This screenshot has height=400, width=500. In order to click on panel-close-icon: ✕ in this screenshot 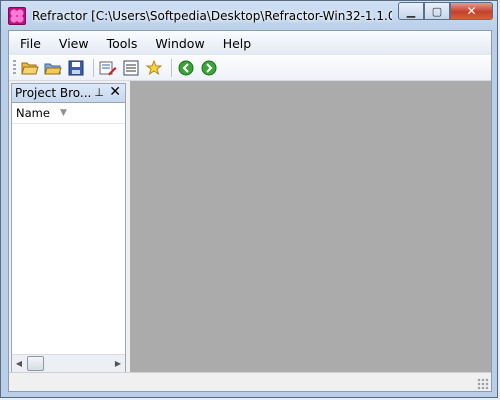, I will do `click(115, 92)`.